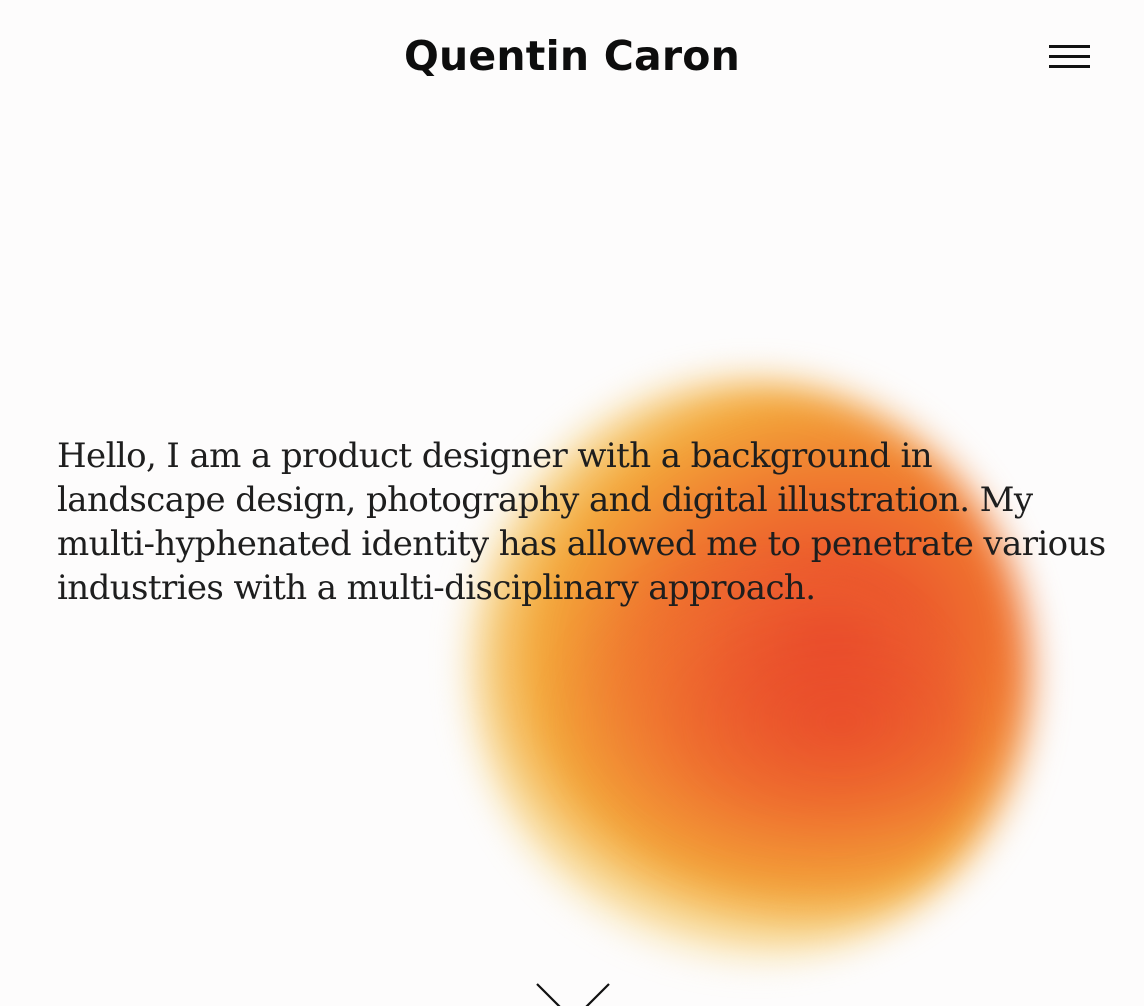 This screenshot has width=1144, height=1006. Describe the element at coordinates (755, 740) in the screenshot. I see `gradient-orb-core` at that location.